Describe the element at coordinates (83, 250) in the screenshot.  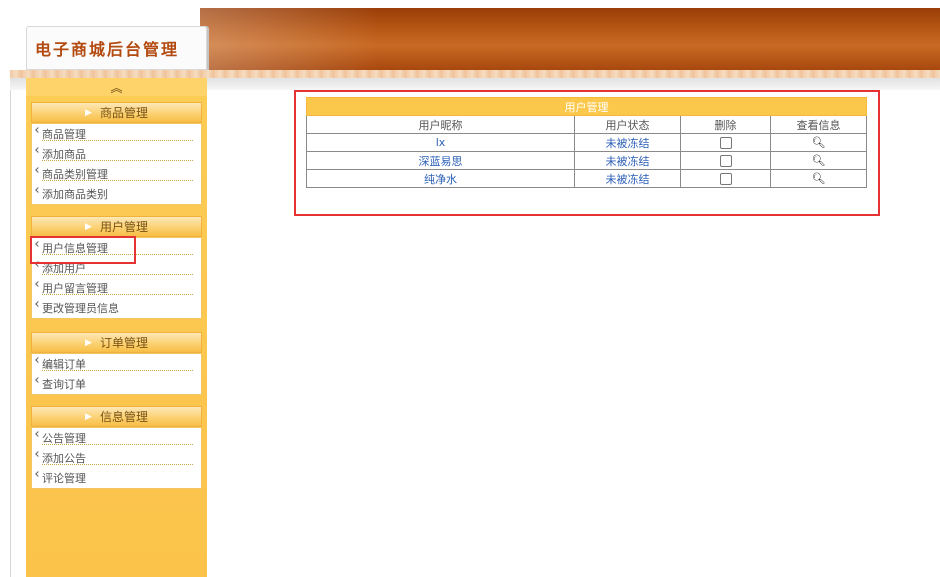
I see `selected-item-highlight` at that location.